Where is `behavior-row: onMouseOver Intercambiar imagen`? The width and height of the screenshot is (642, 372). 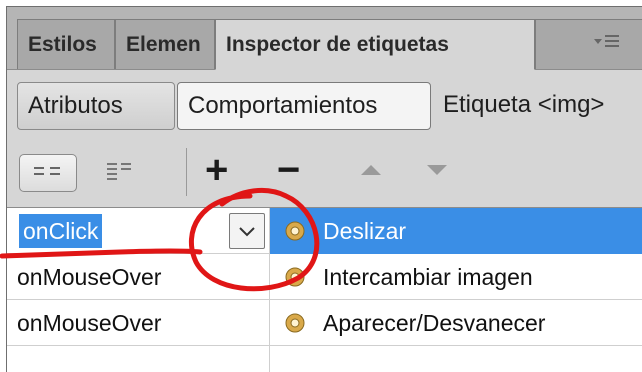 behavior-row: onMouseOver Intercambiar imagen is located at coordinates (324, 277).